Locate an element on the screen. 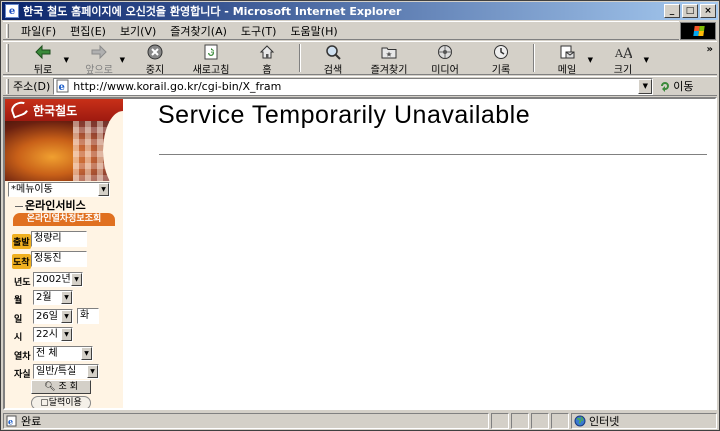 The image size is (720, 431). menu-favorites: 즐겨찾기(A) is located at coordinates (198, 31).